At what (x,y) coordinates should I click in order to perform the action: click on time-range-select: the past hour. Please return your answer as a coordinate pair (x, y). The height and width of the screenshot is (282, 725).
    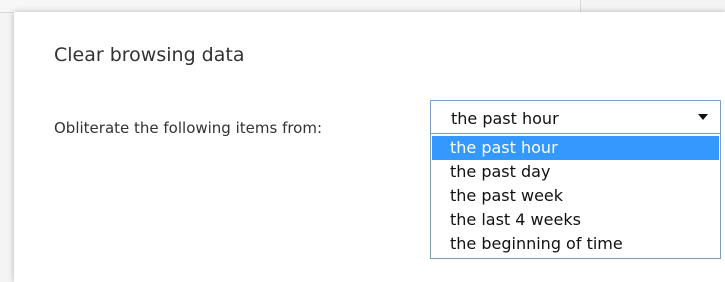
    Looking at the image, I should click on (575, 117).